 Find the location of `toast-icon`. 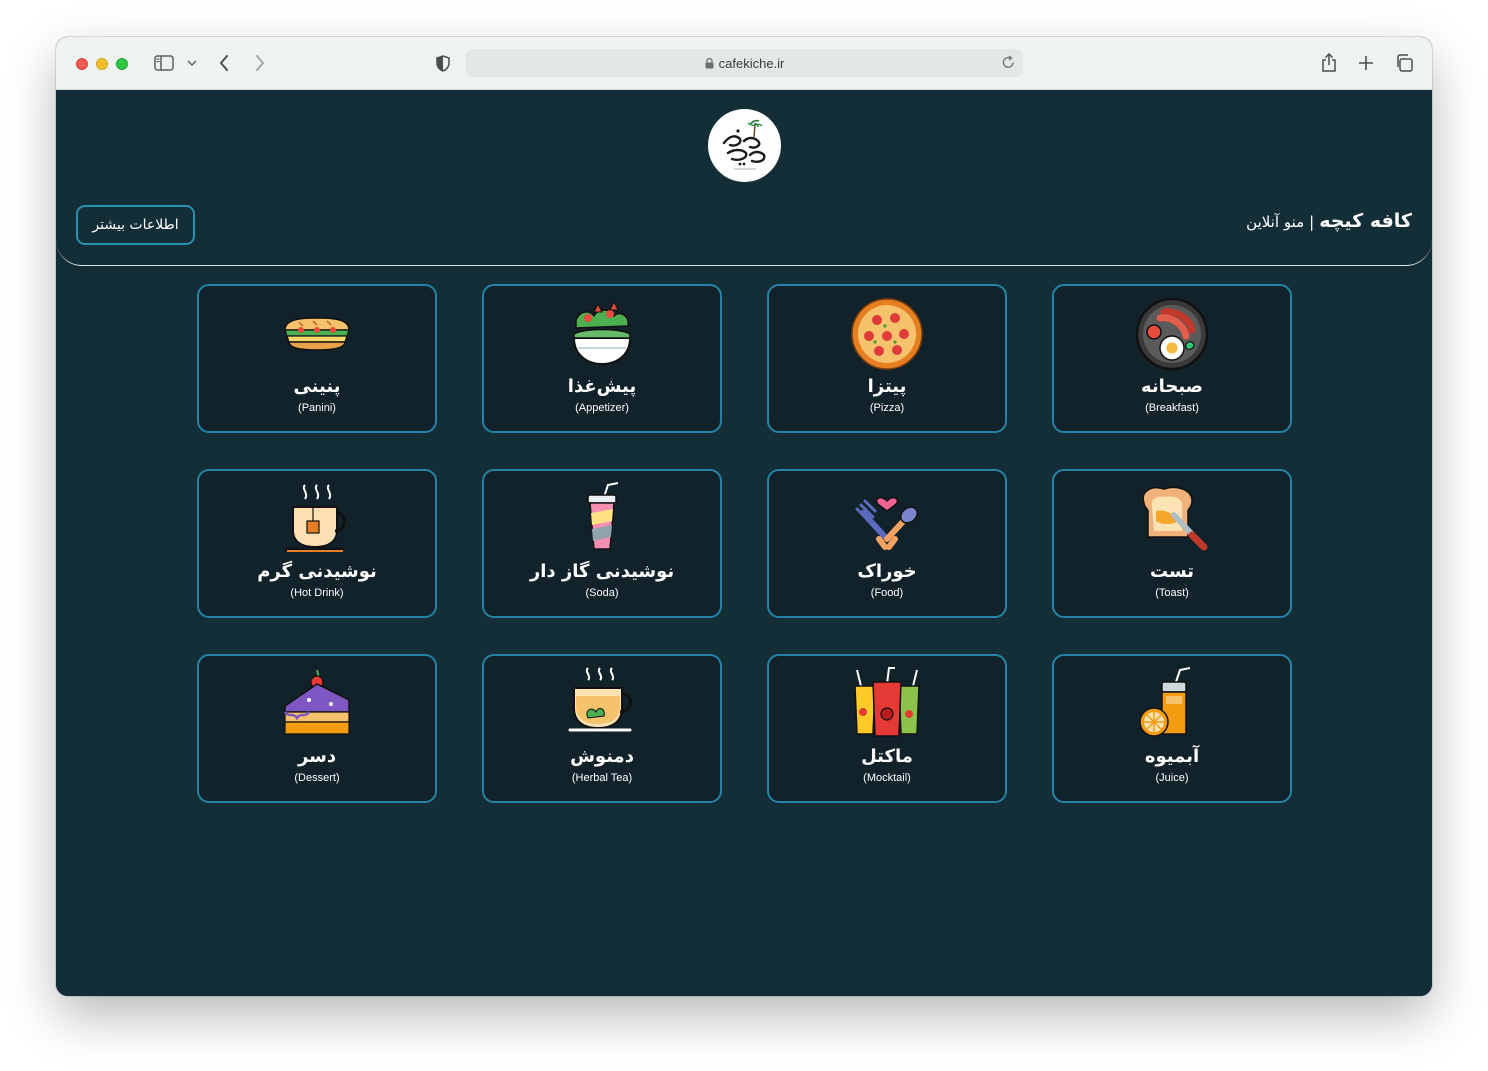

toast-icon is located at coordinates (1175, 518).